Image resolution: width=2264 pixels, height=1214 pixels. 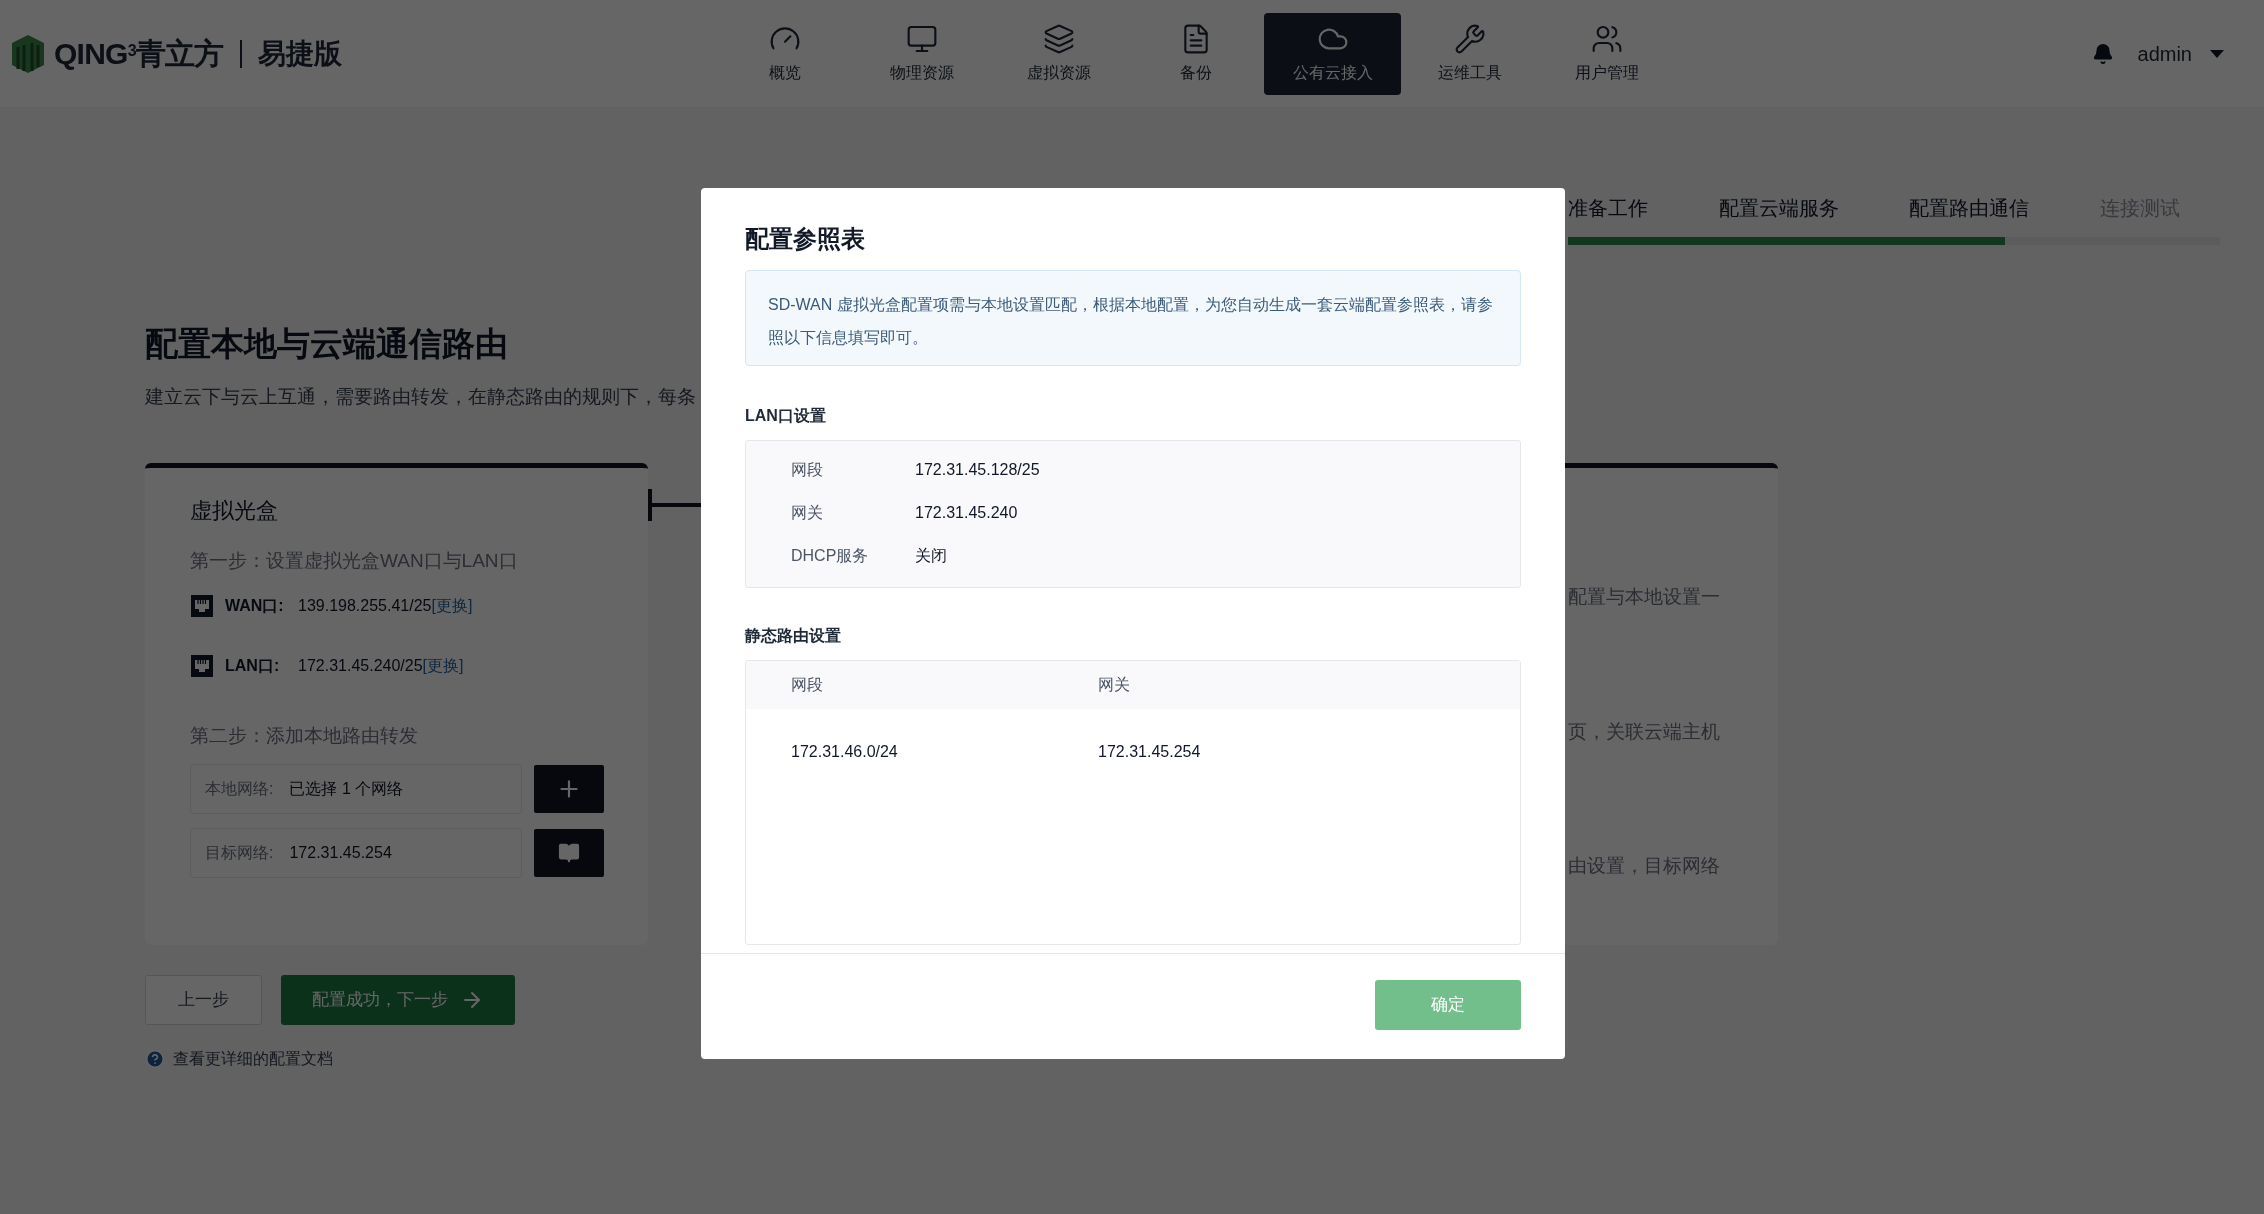 I want to click on confirm-button: 确定, so click(x=1448, y=1004).